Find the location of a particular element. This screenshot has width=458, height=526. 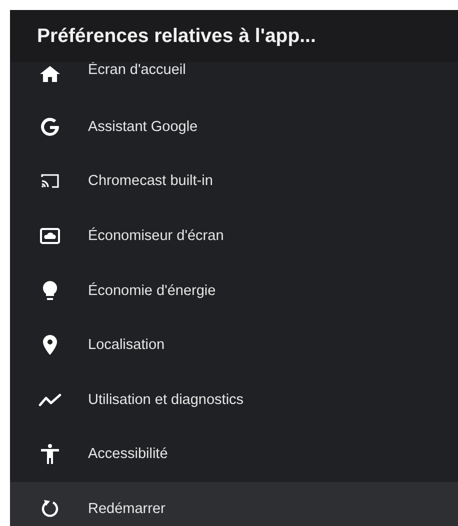

menu-item: Localisation is located at coordinates (234, 345).